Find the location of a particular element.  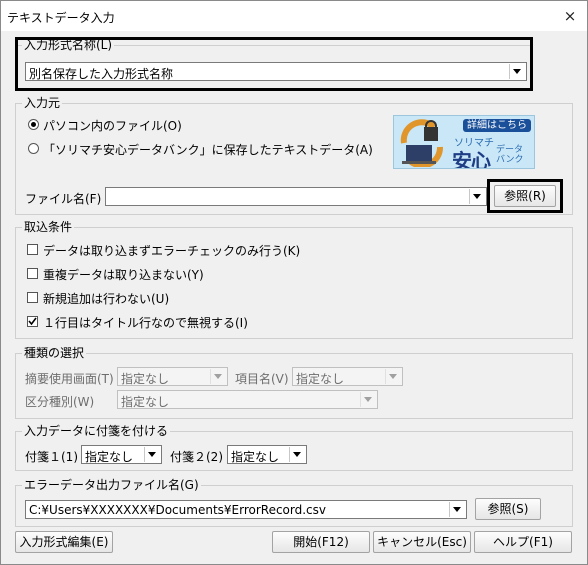

summary-screen-label: 摘要使用画面(T) is located at coordinates (69, 379).